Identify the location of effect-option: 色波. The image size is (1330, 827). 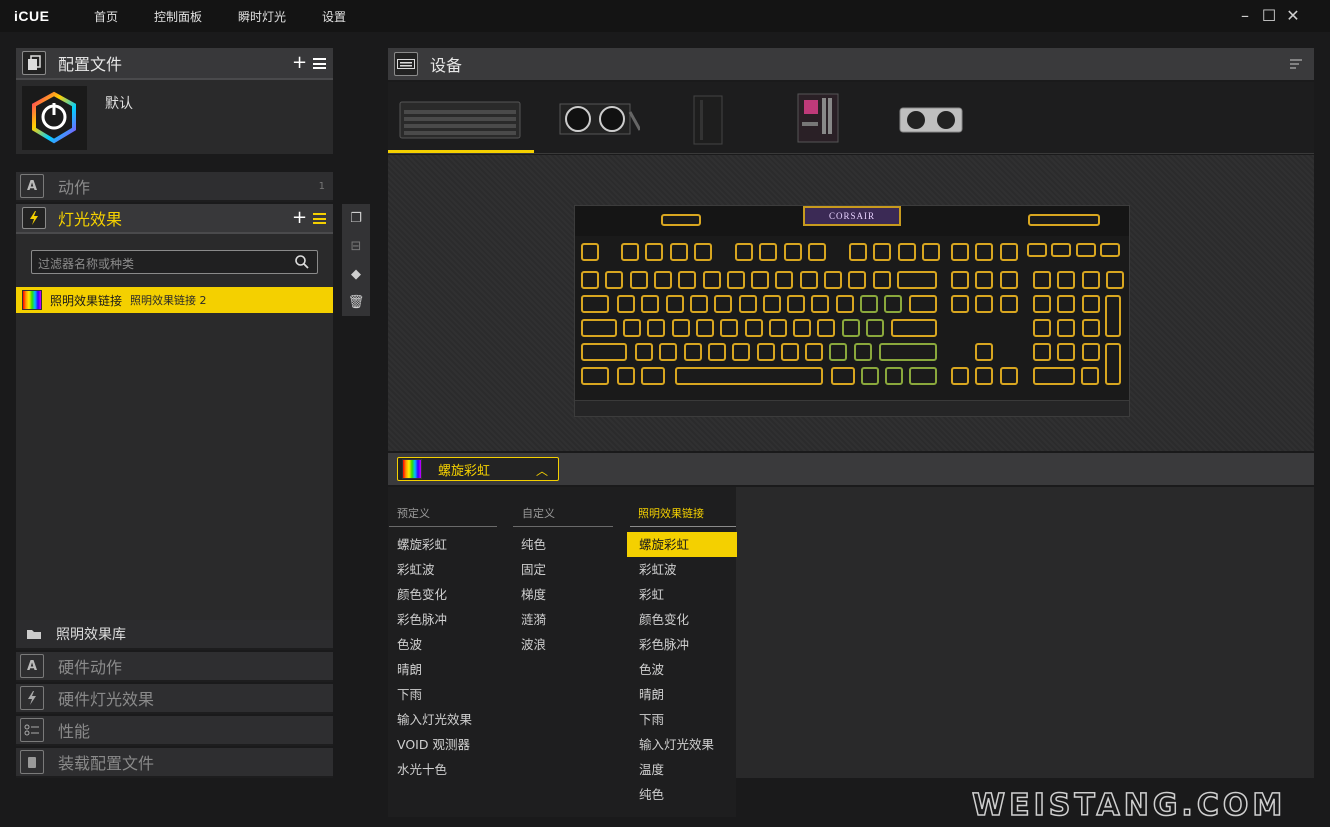
(409, 644).